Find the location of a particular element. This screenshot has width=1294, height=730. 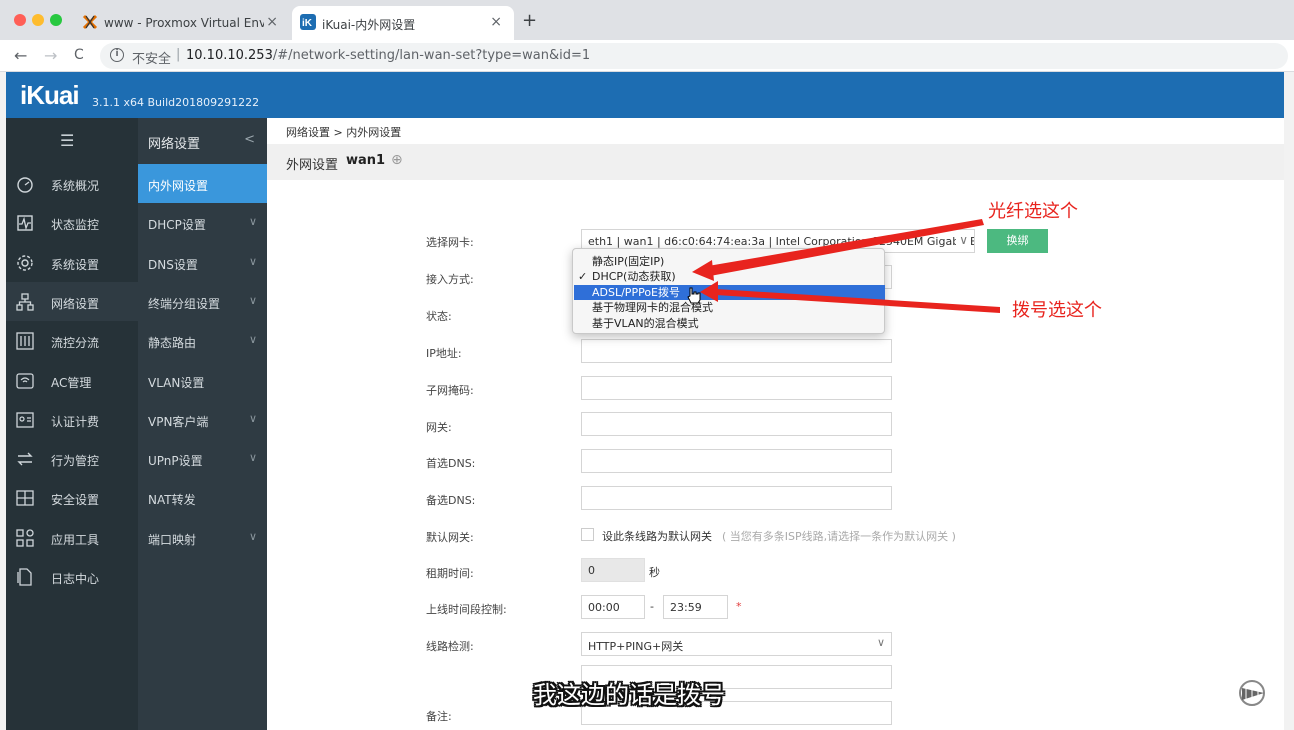

arrow-head-dhcp is located at coordinates (703, 270).